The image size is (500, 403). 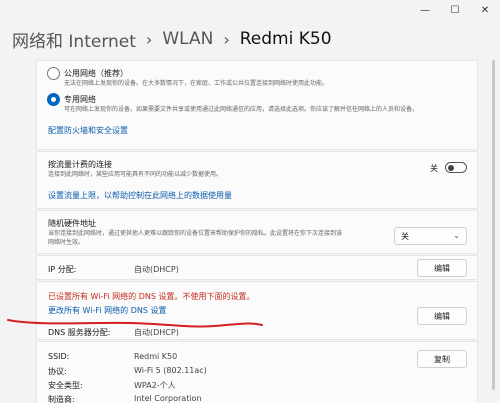 What do you see at coordinates (151, 296) in the screenshot?
I see `dns-warning: 已设置所有 Wi-Fi 网络的 DNS 设置。不使用下面的设置。` at bounding box center [151, 296].